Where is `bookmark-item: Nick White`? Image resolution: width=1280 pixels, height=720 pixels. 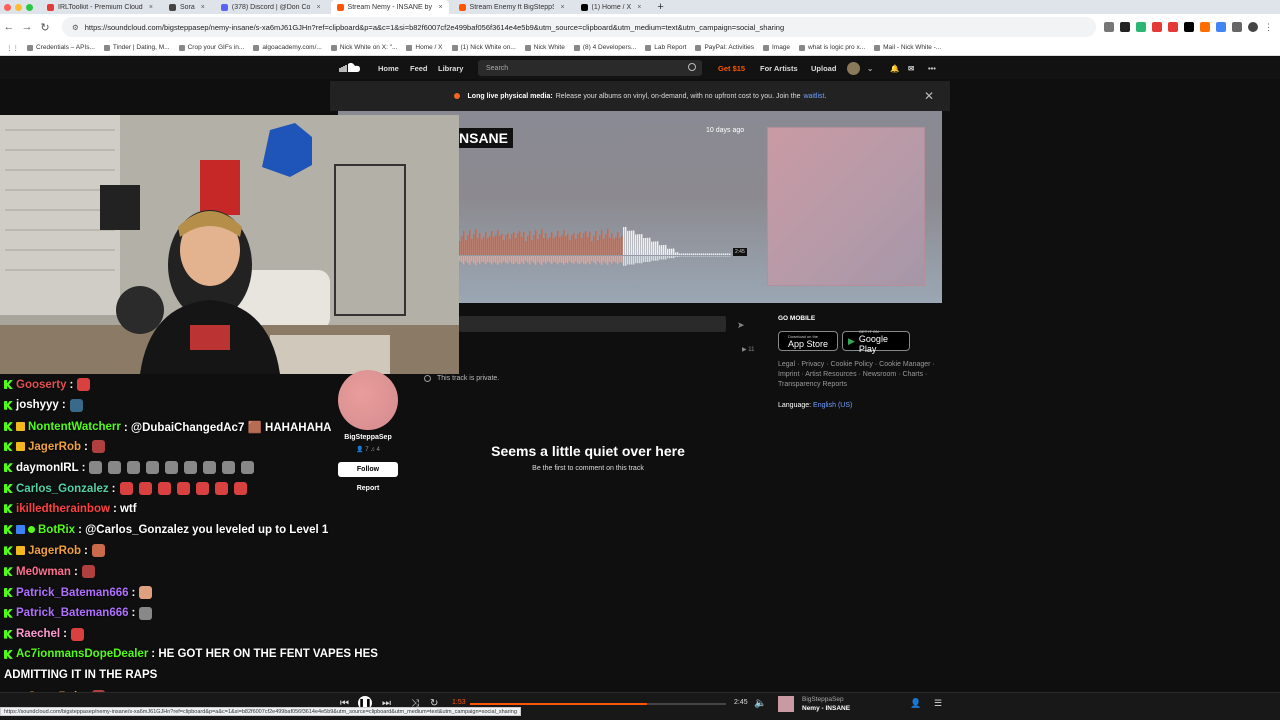
bookmark-item: Nick White is located at coordinates (544, 47).